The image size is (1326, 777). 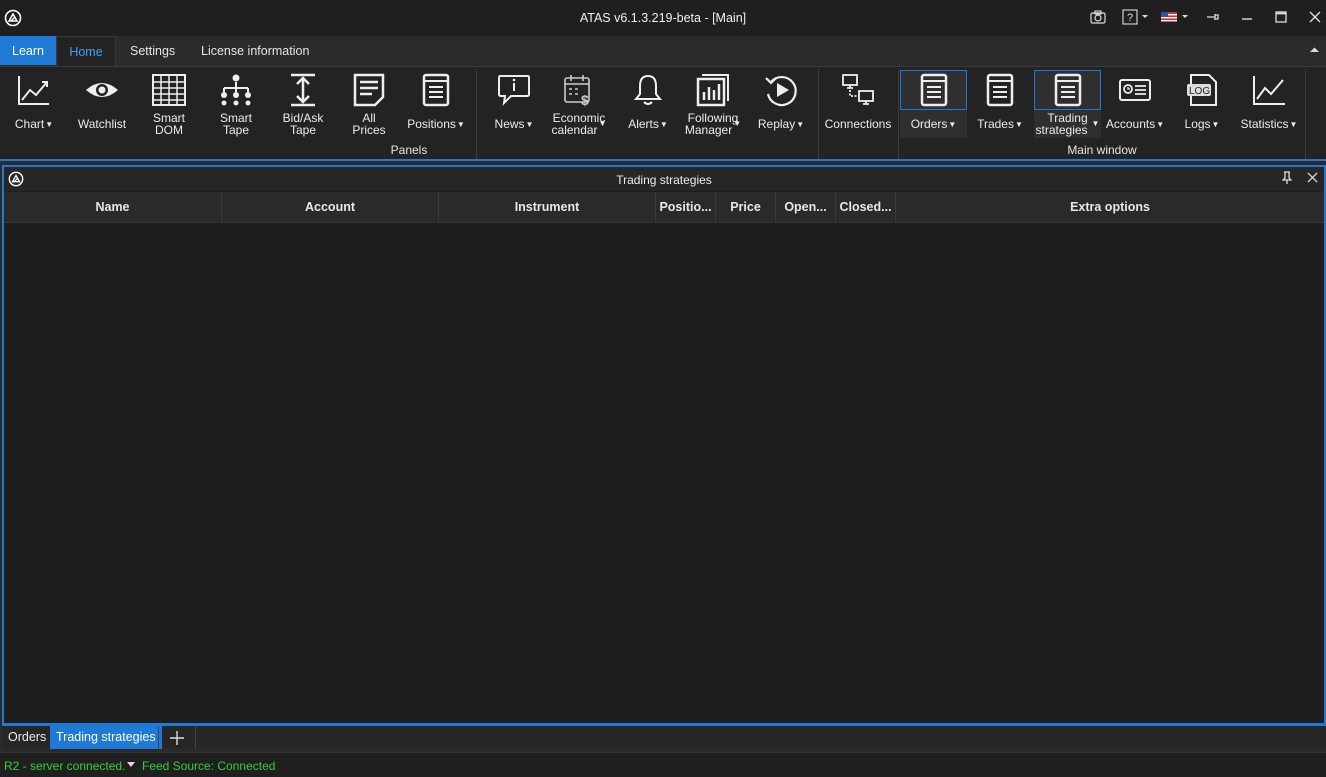 What do you see at coordinates (1281, 17) in the screenshot?
I see `maximize-icon` at bounding box center [1281, 17].